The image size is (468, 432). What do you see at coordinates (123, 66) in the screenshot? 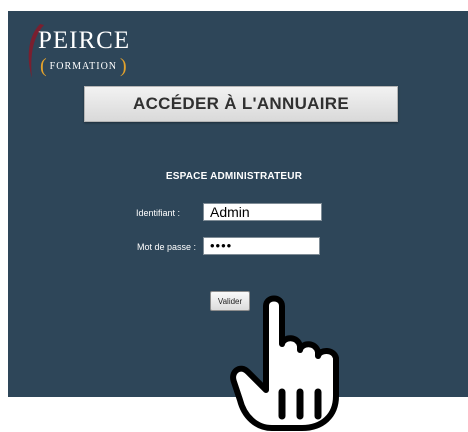
I see `logo-paren-close: )` at bounding box center [123, 66].